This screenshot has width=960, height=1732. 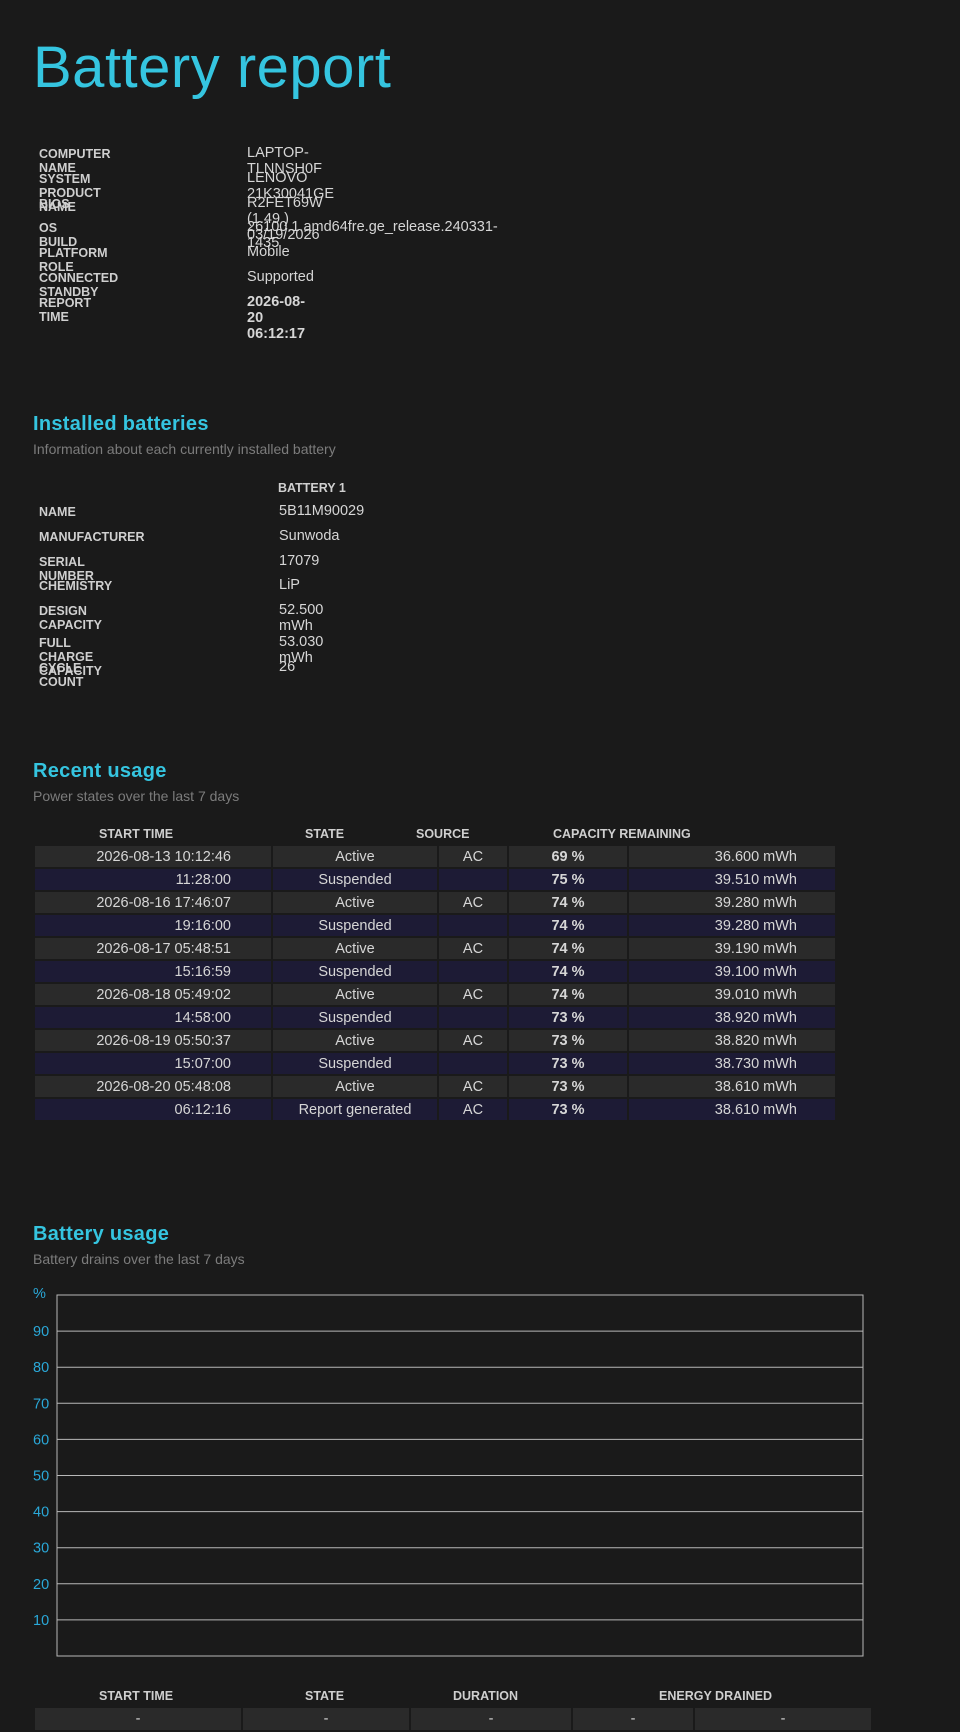 What do you see at coordinates (65, 309) in the screenshot?
I see `system-info-label: REPORT TIME` at bounding box center [65, 309].